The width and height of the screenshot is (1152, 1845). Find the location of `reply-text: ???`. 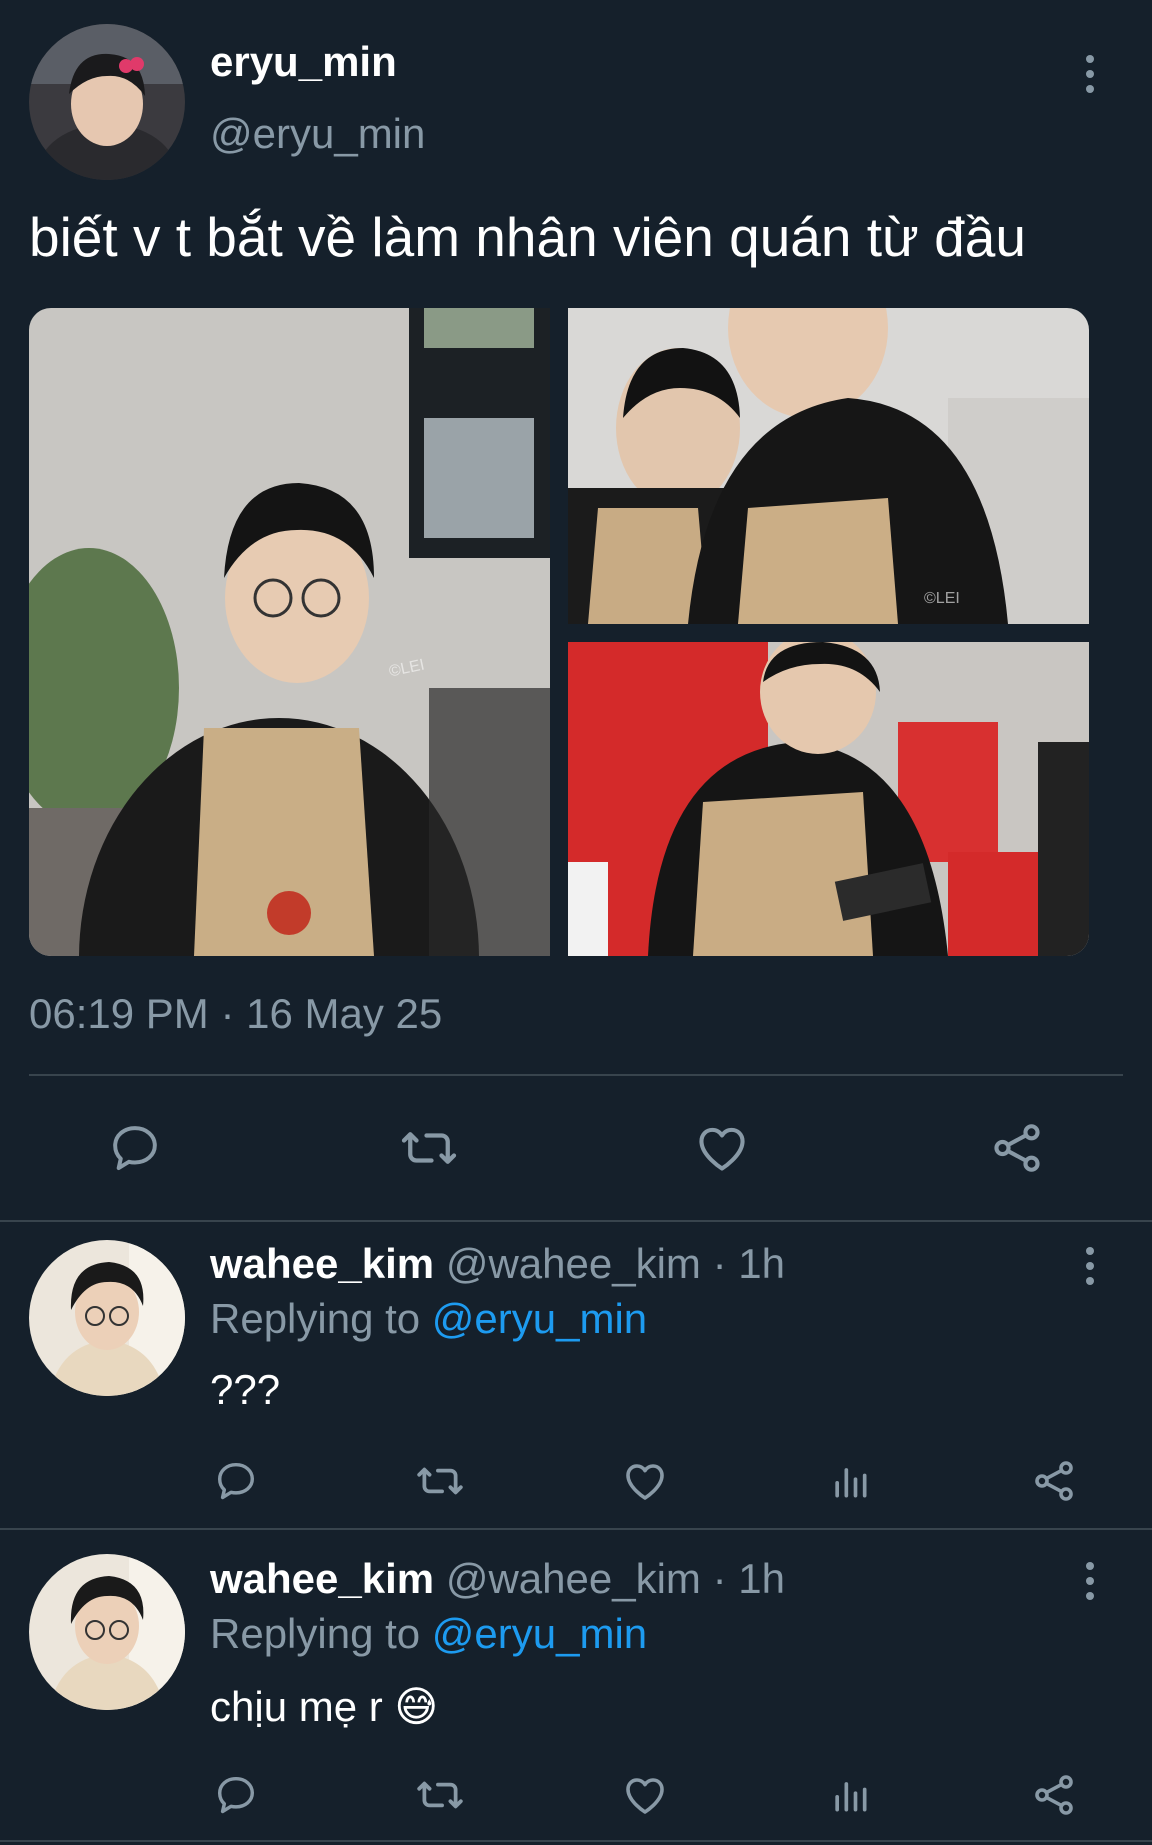

reply-text: ??? is located at coordinates (245, 1389).